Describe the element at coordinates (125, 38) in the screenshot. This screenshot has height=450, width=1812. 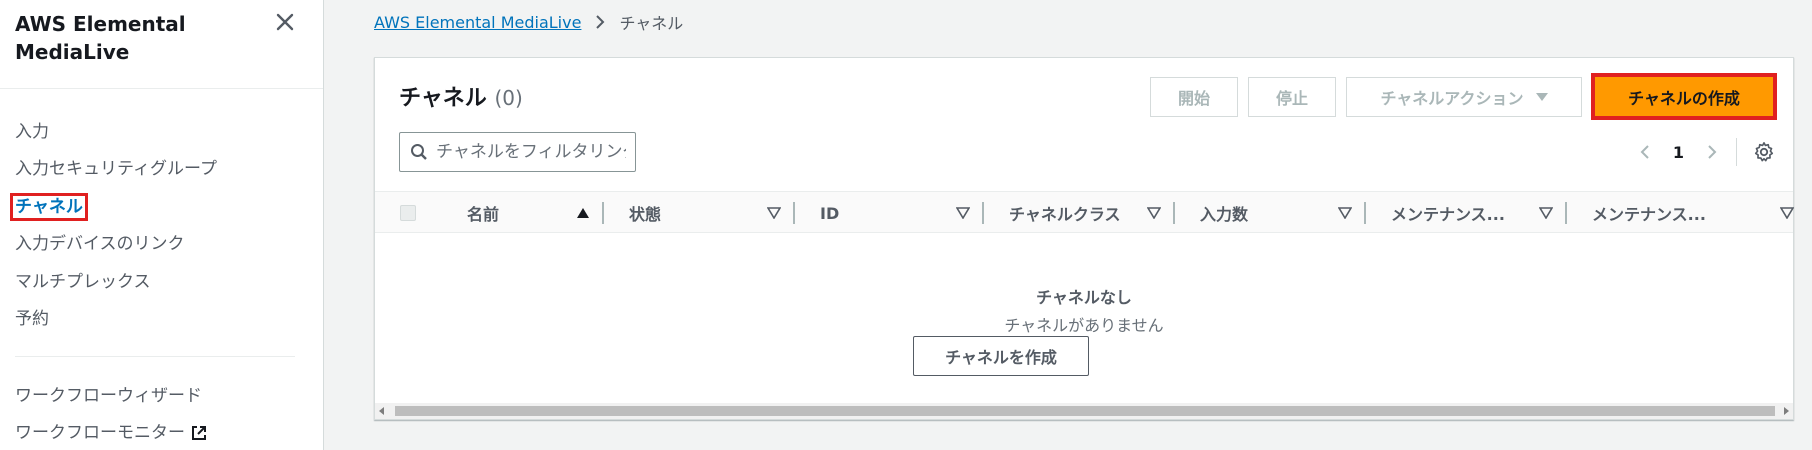
I see `sidebar-title: AWS Elemental MediaLive` at that location.